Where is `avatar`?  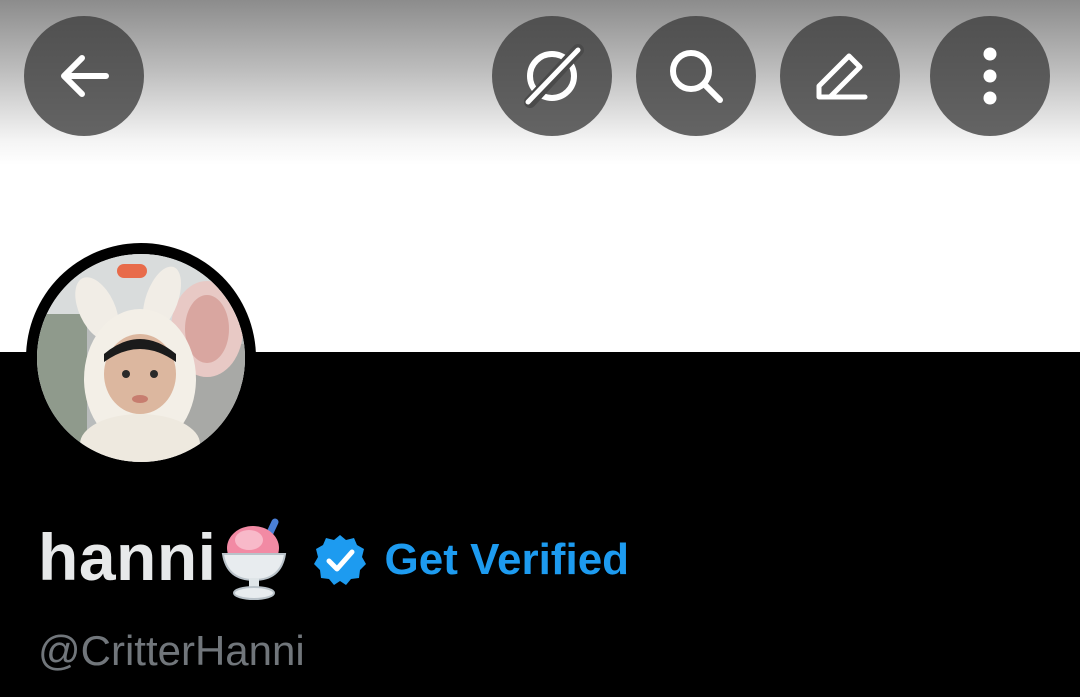
avatar is located at coordinates (141, 358).